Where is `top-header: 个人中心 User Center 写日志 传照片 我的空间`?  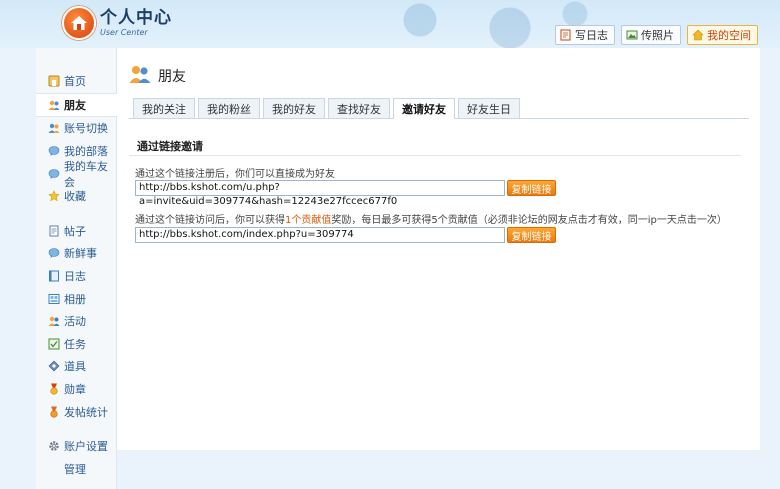 top-header: 个人中心 User Center 写日志 传照片 我的空间 is located at coordinates (390, 24).